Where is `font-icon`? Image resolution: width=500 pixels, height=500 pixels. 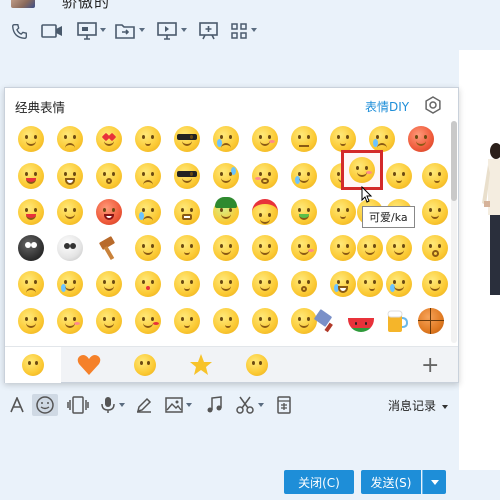 font-icon is located at coordinates (17, 405).